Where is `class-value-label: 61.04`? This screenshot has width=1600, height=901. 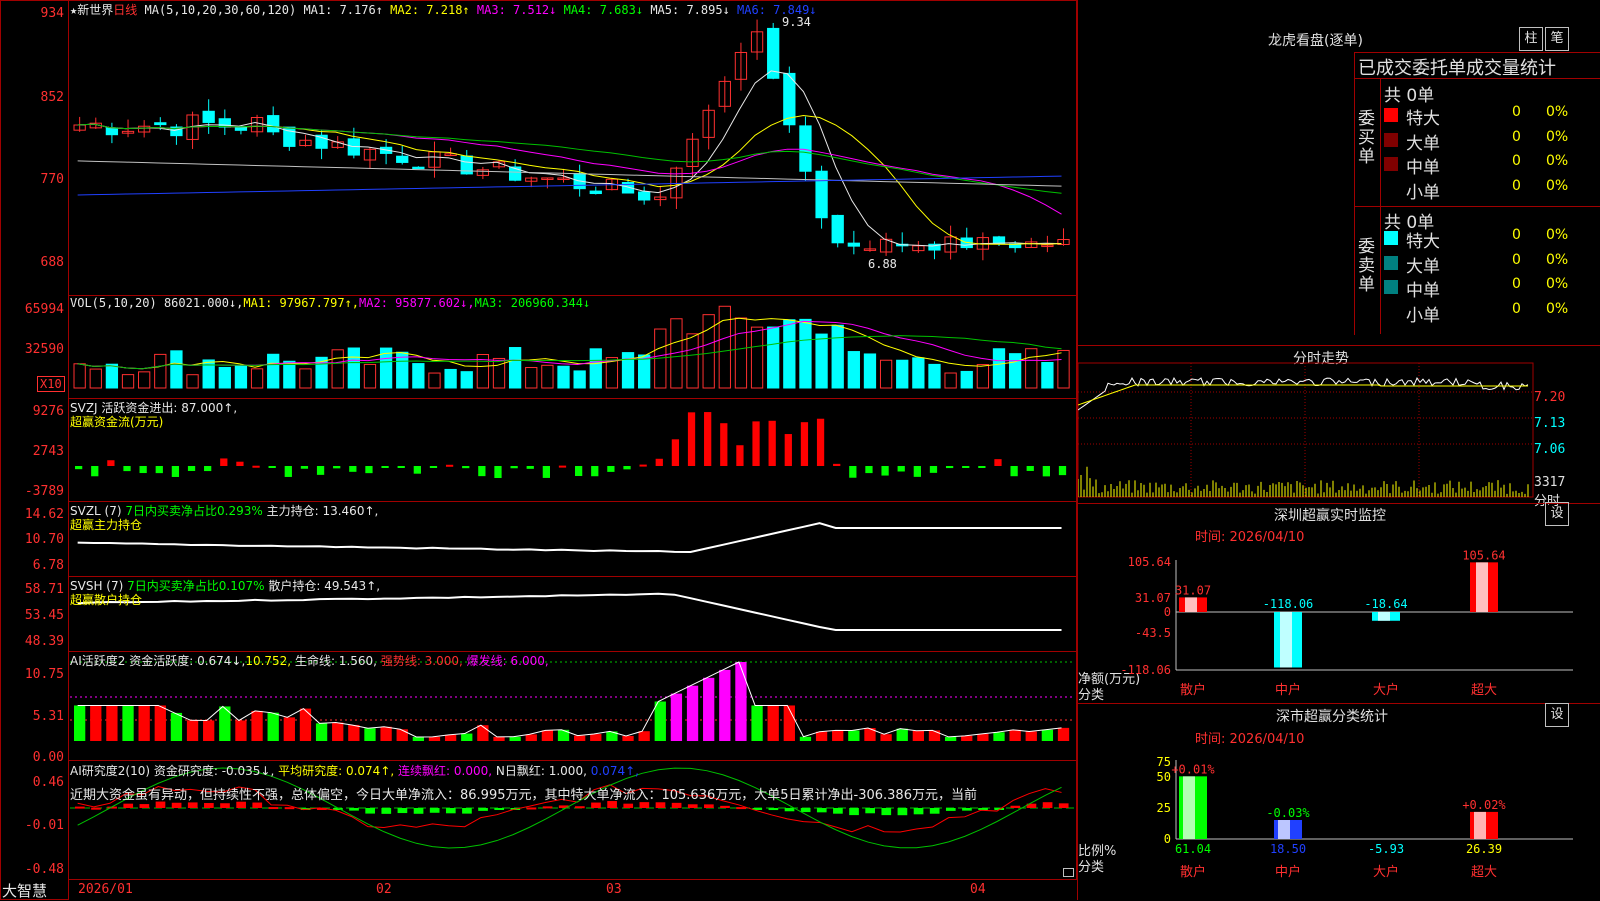 class-value-label: 61.04 is located at coordinates (1193, 849).